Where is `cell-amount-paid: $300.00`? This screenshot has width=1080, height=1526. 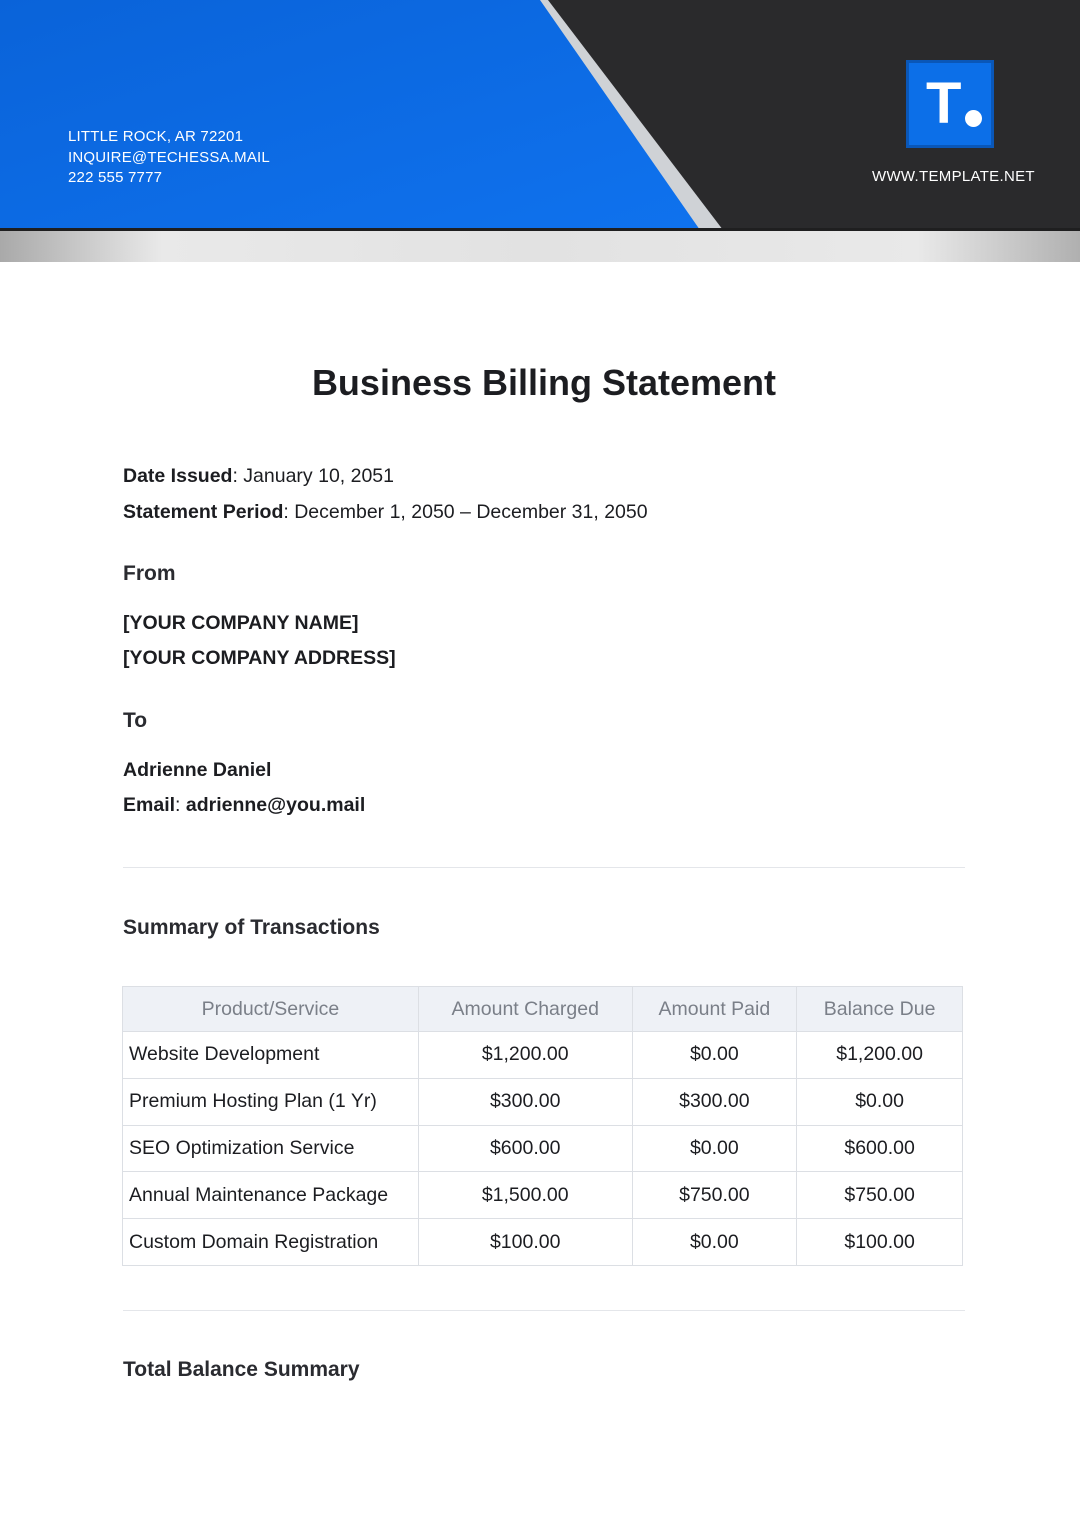
cell-amount-paid: $300.00 is located at coordinates (714, 1101).